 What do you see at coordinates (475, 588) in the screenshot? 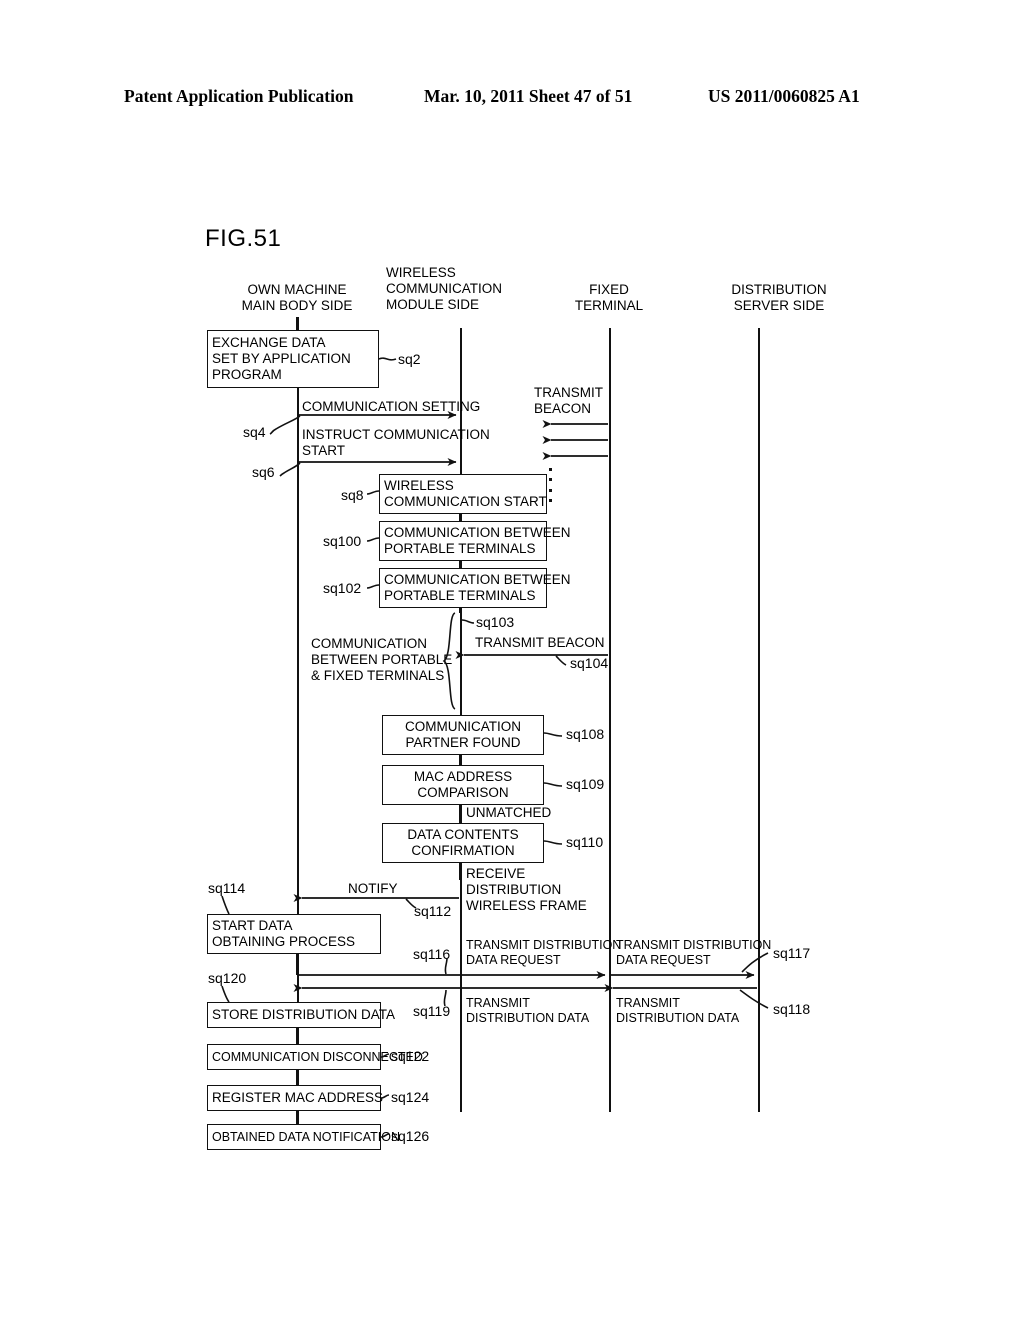
I see `process-box-sq102: COMMUNICATION BETWEEN PORTABLE TERMINALS` at bounding box center [475, 588].